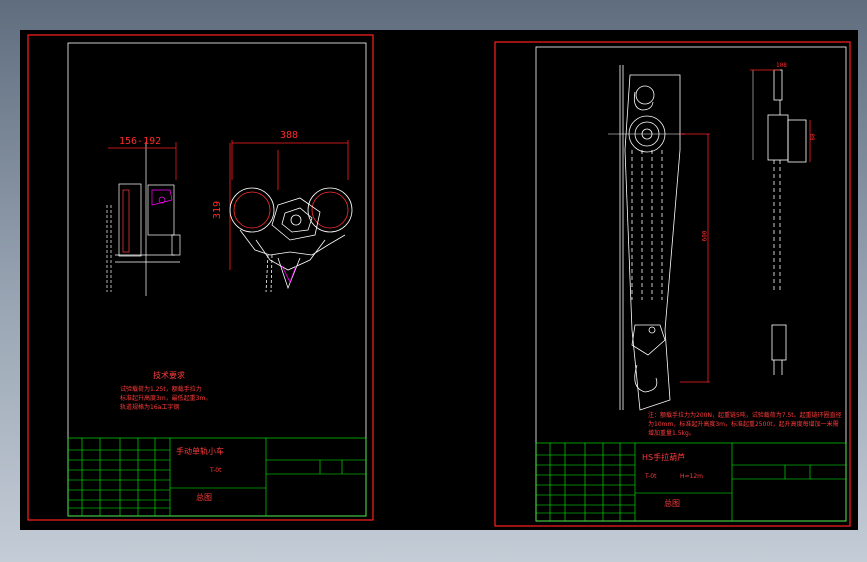  What do you see at coordinates (218, 210) in the screenshot?
I see `dim-height-label: 319` at bounding box center [218, 210].